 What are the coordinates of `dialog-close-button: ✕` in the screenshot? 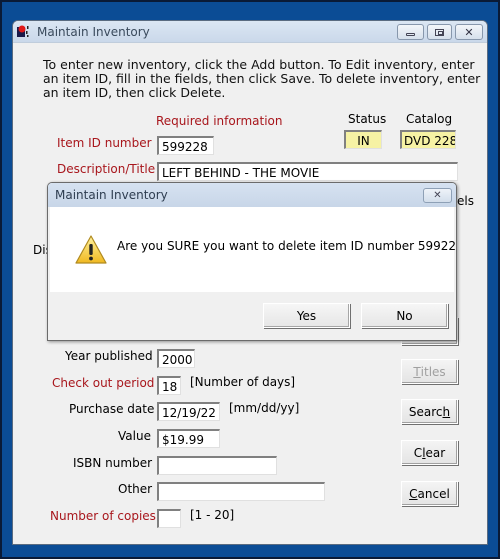 It's located at (437, 195).